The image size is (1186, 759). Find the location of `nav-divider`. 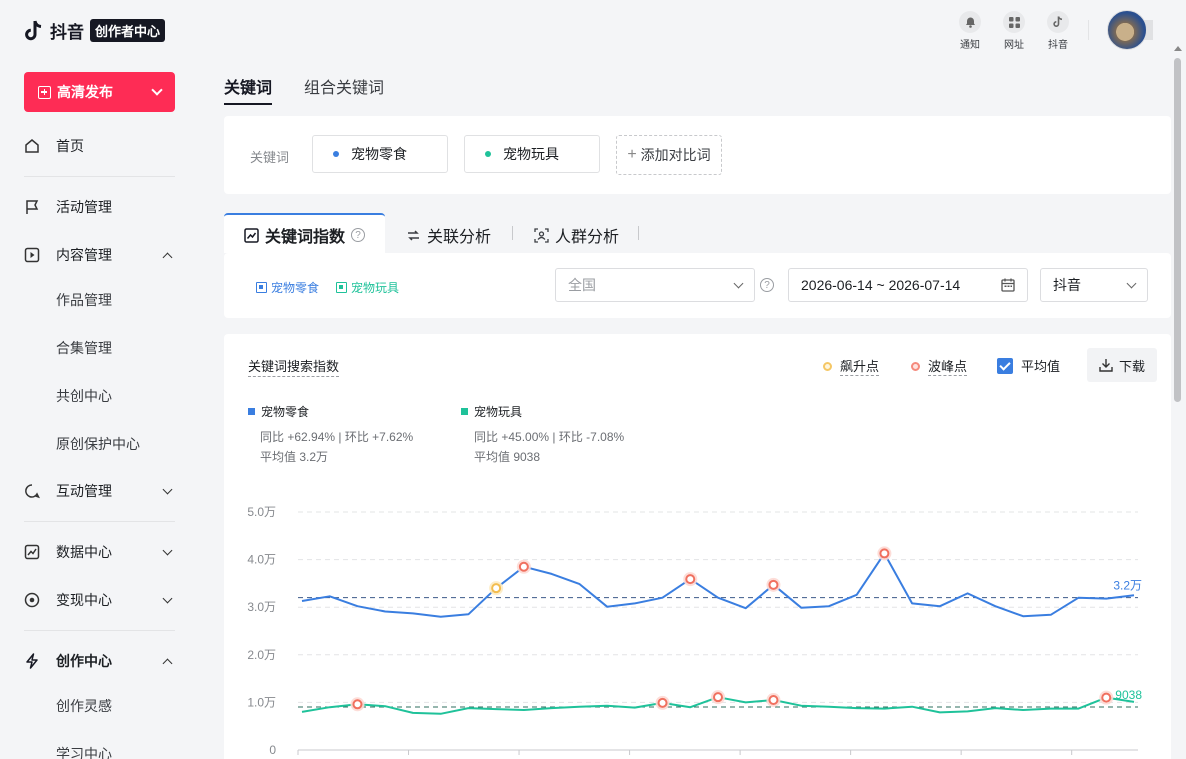

nav-divider is located at coordinates (99, 176).